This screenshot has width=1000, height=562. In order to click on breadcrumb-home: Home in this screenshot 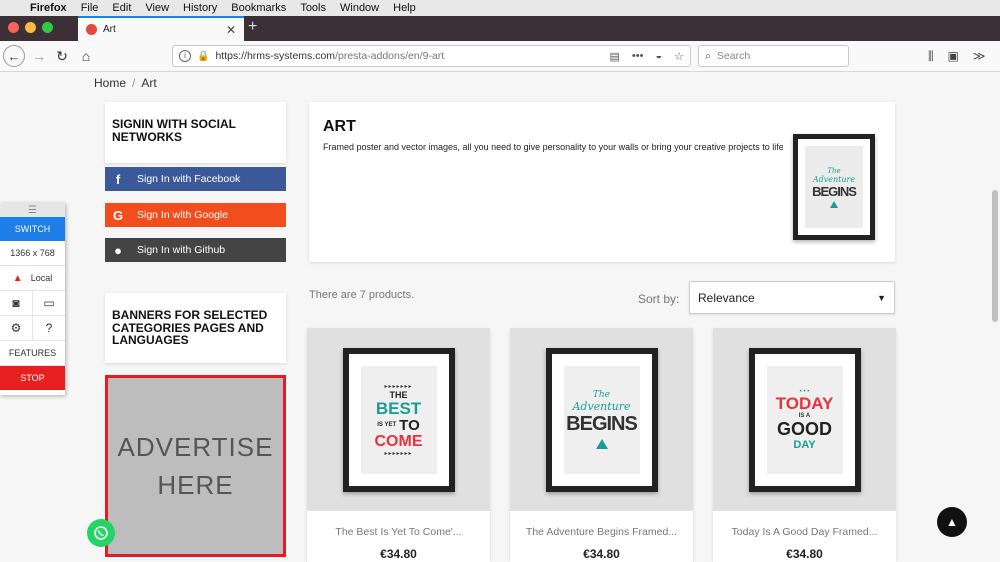, I will do `click(110, 83)`.